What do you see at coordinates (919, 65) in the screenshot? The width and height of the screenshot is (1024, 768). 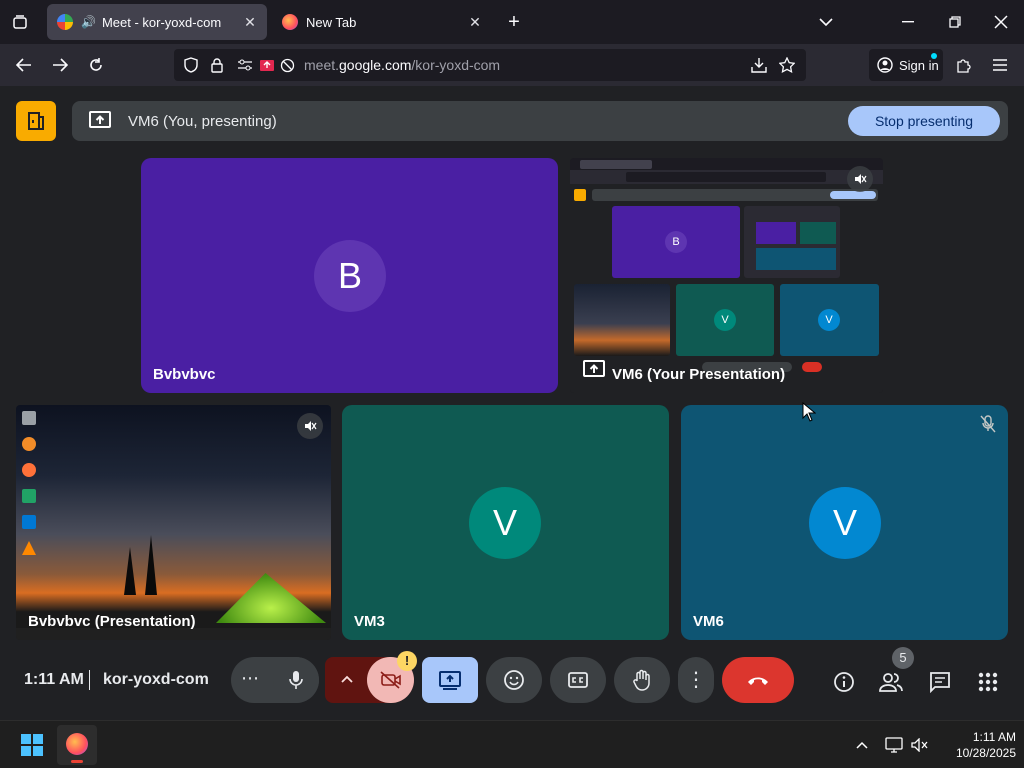 I see `sign-in-label: Sign in` at bounding box center [919, 65].